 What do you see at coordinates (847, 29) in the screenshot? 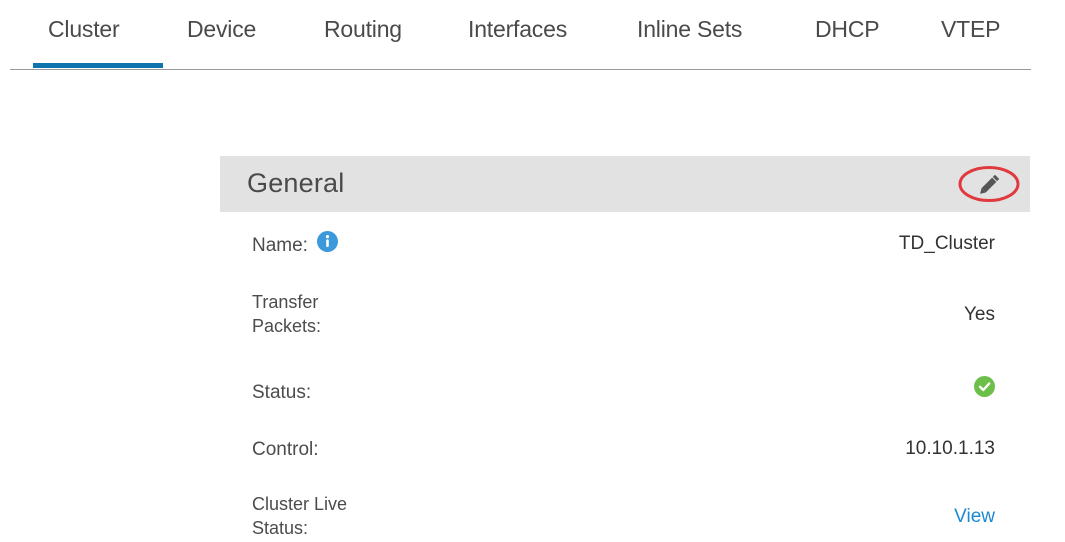
I see `tab-dhcp: DHCP` at bounding box center [847, 29].